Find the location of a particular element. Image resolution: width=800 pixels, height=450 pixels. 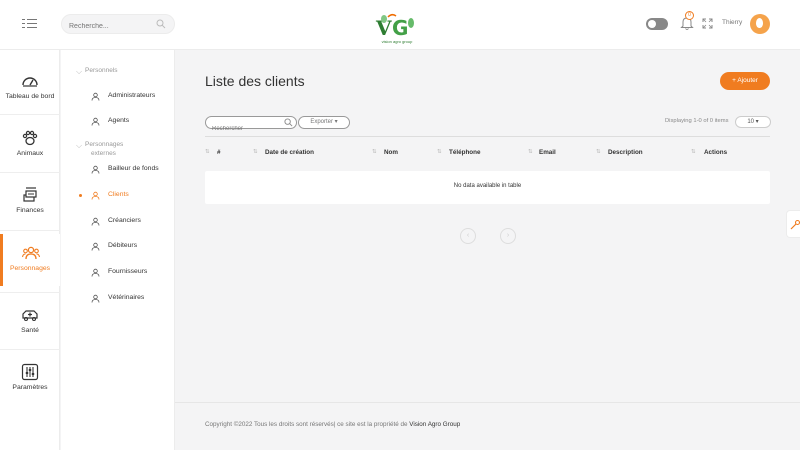

paw-icon is located at coordinates (30, 138).